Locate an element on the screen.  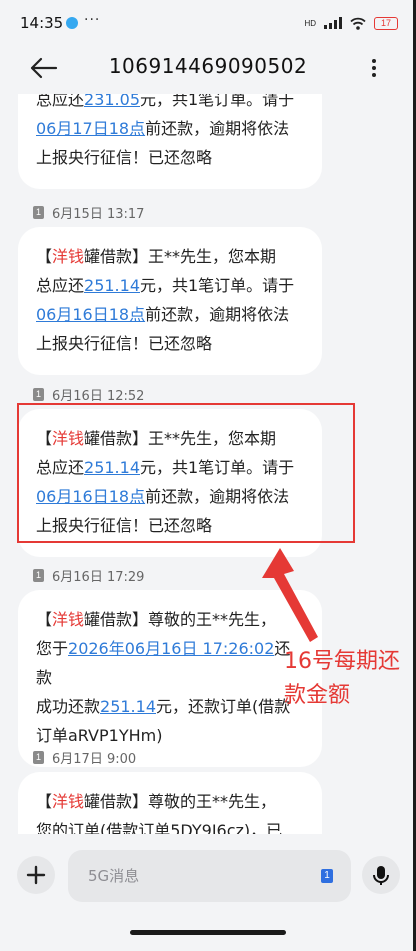
plus-icon is located at coordinates (36, 875).